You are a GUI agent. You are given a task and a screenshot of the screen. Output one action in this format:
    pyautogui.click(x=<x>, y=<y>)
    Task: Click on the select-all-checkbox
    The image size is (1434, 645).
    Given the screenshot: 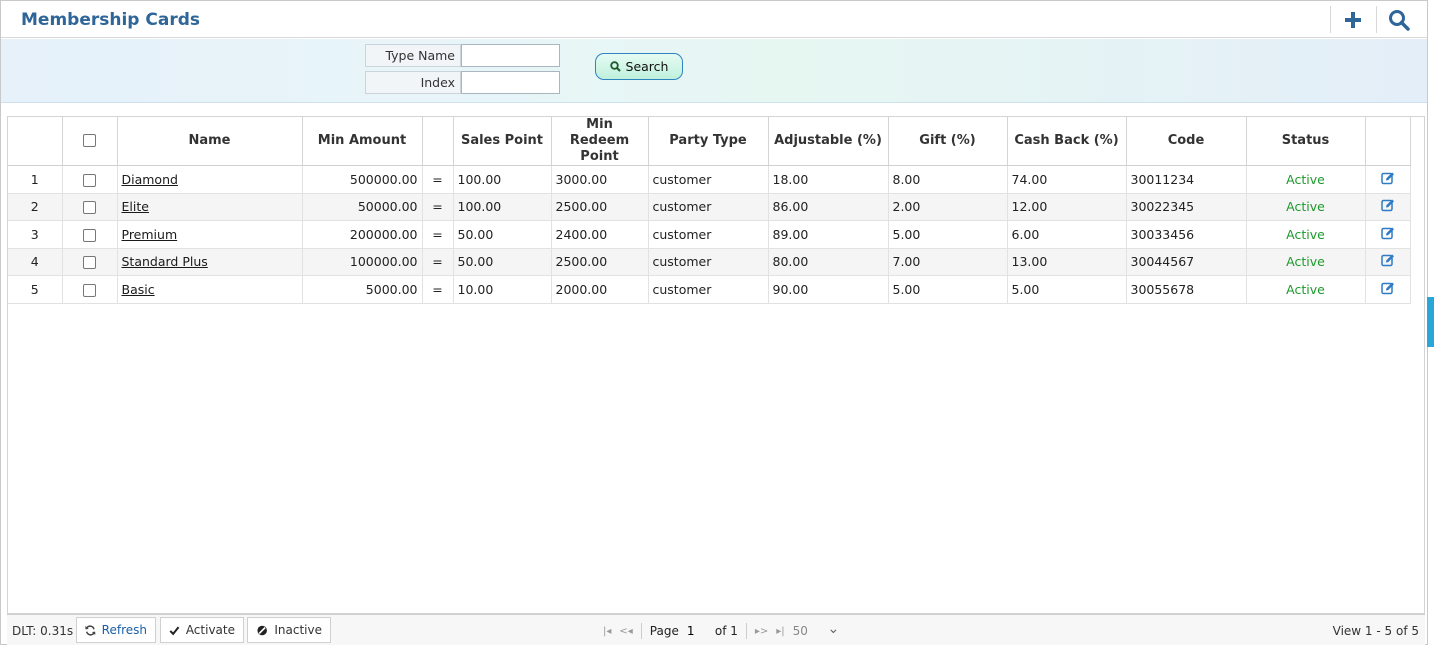 What is the action you would take?
    pyautogui.click(x=89, y=140)
    